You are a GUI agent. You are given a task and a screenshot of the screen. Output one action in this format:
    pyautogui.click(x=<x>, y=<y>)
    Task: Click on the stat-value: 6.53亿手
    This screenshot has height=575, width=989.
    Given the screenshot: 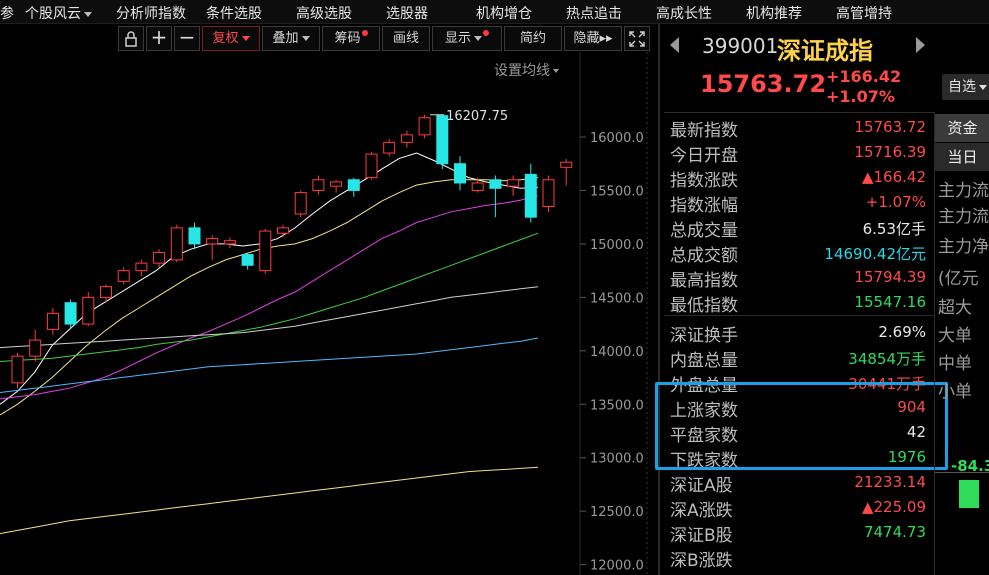 What is the action you would take?
    pyautogui.click(x=894, y=229)
    